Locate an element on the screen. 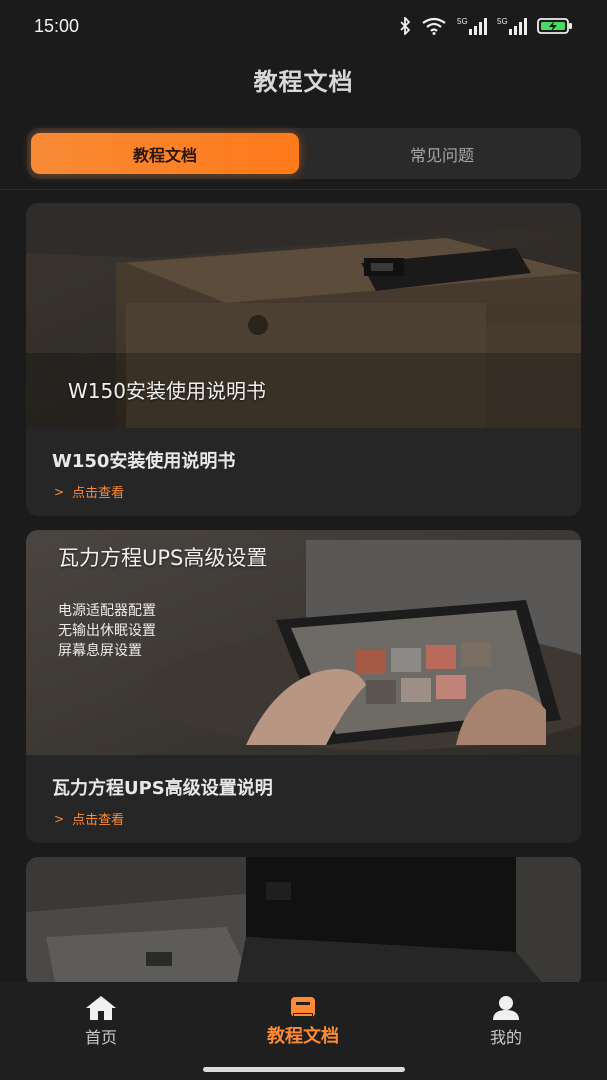 The image size is (607, 1080). status-bar: 15:00 5G 5G is located at coordinates (303, 26).